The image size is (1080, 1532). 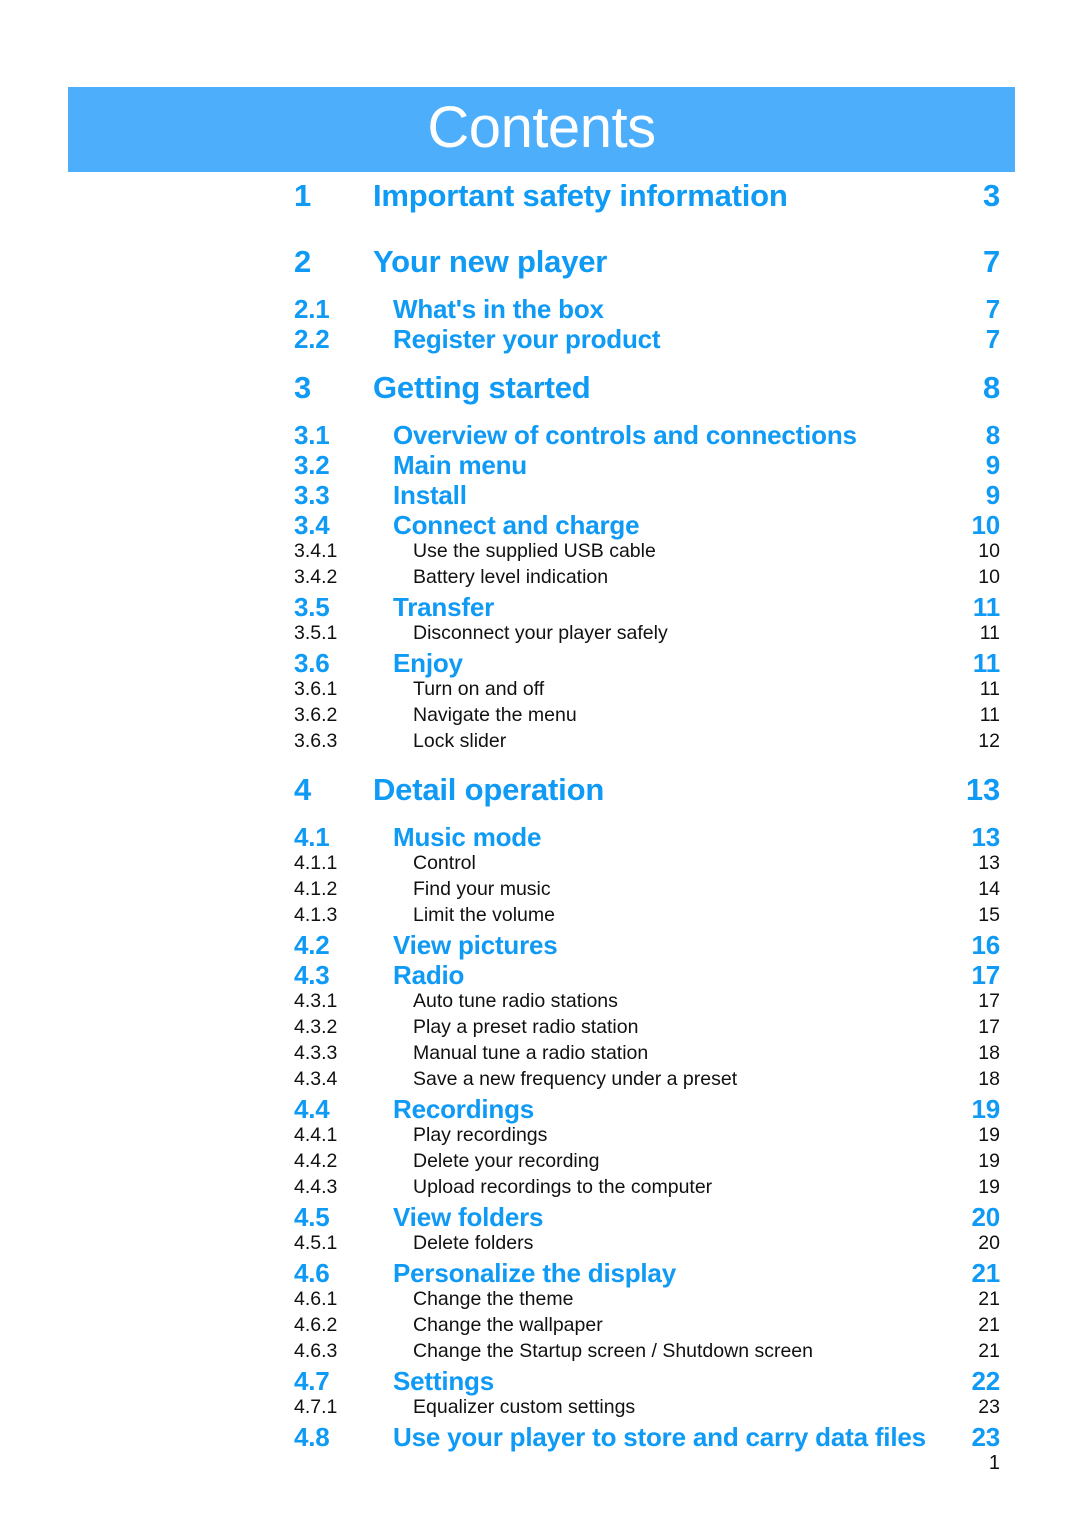 What do you see at coordinates (540, 395) in the screenshot?
I see `toc-entry: 3 Getting started 8` at bounding box center [540, 395].